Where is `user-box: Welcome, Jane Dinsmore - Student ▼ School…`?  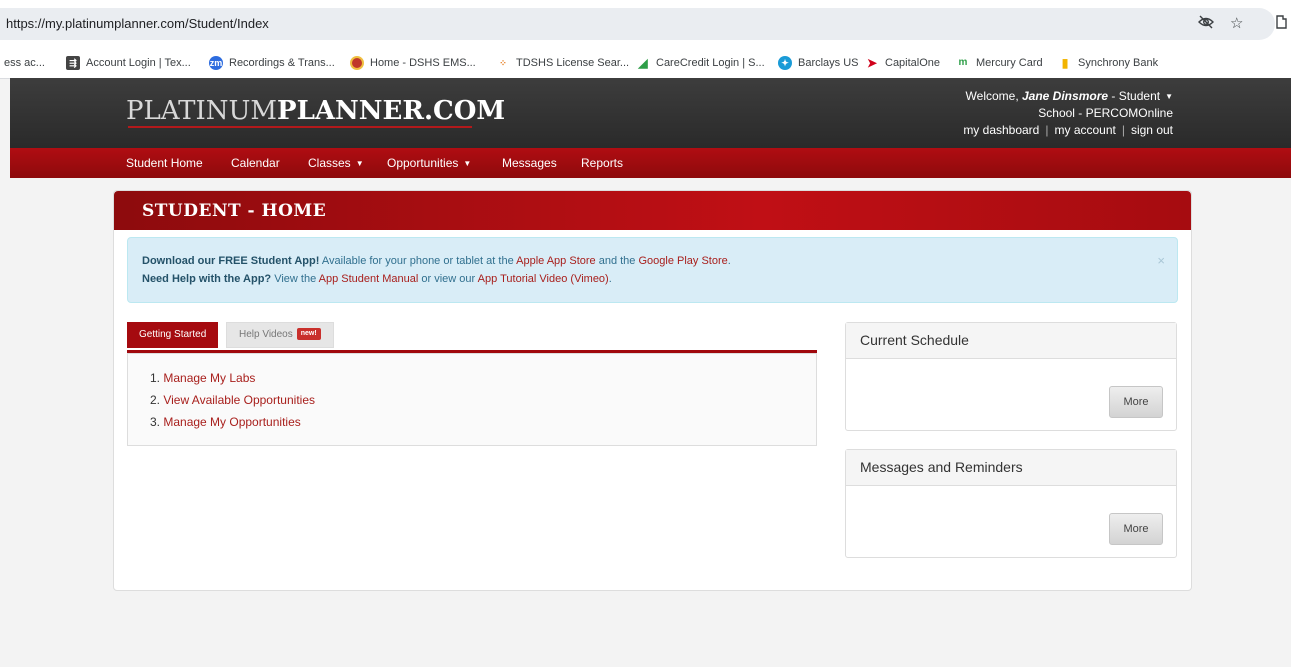 user-box: Welcome, Jane Dinsmore - Student ▼ School… is located at coordinates (1068, 113).